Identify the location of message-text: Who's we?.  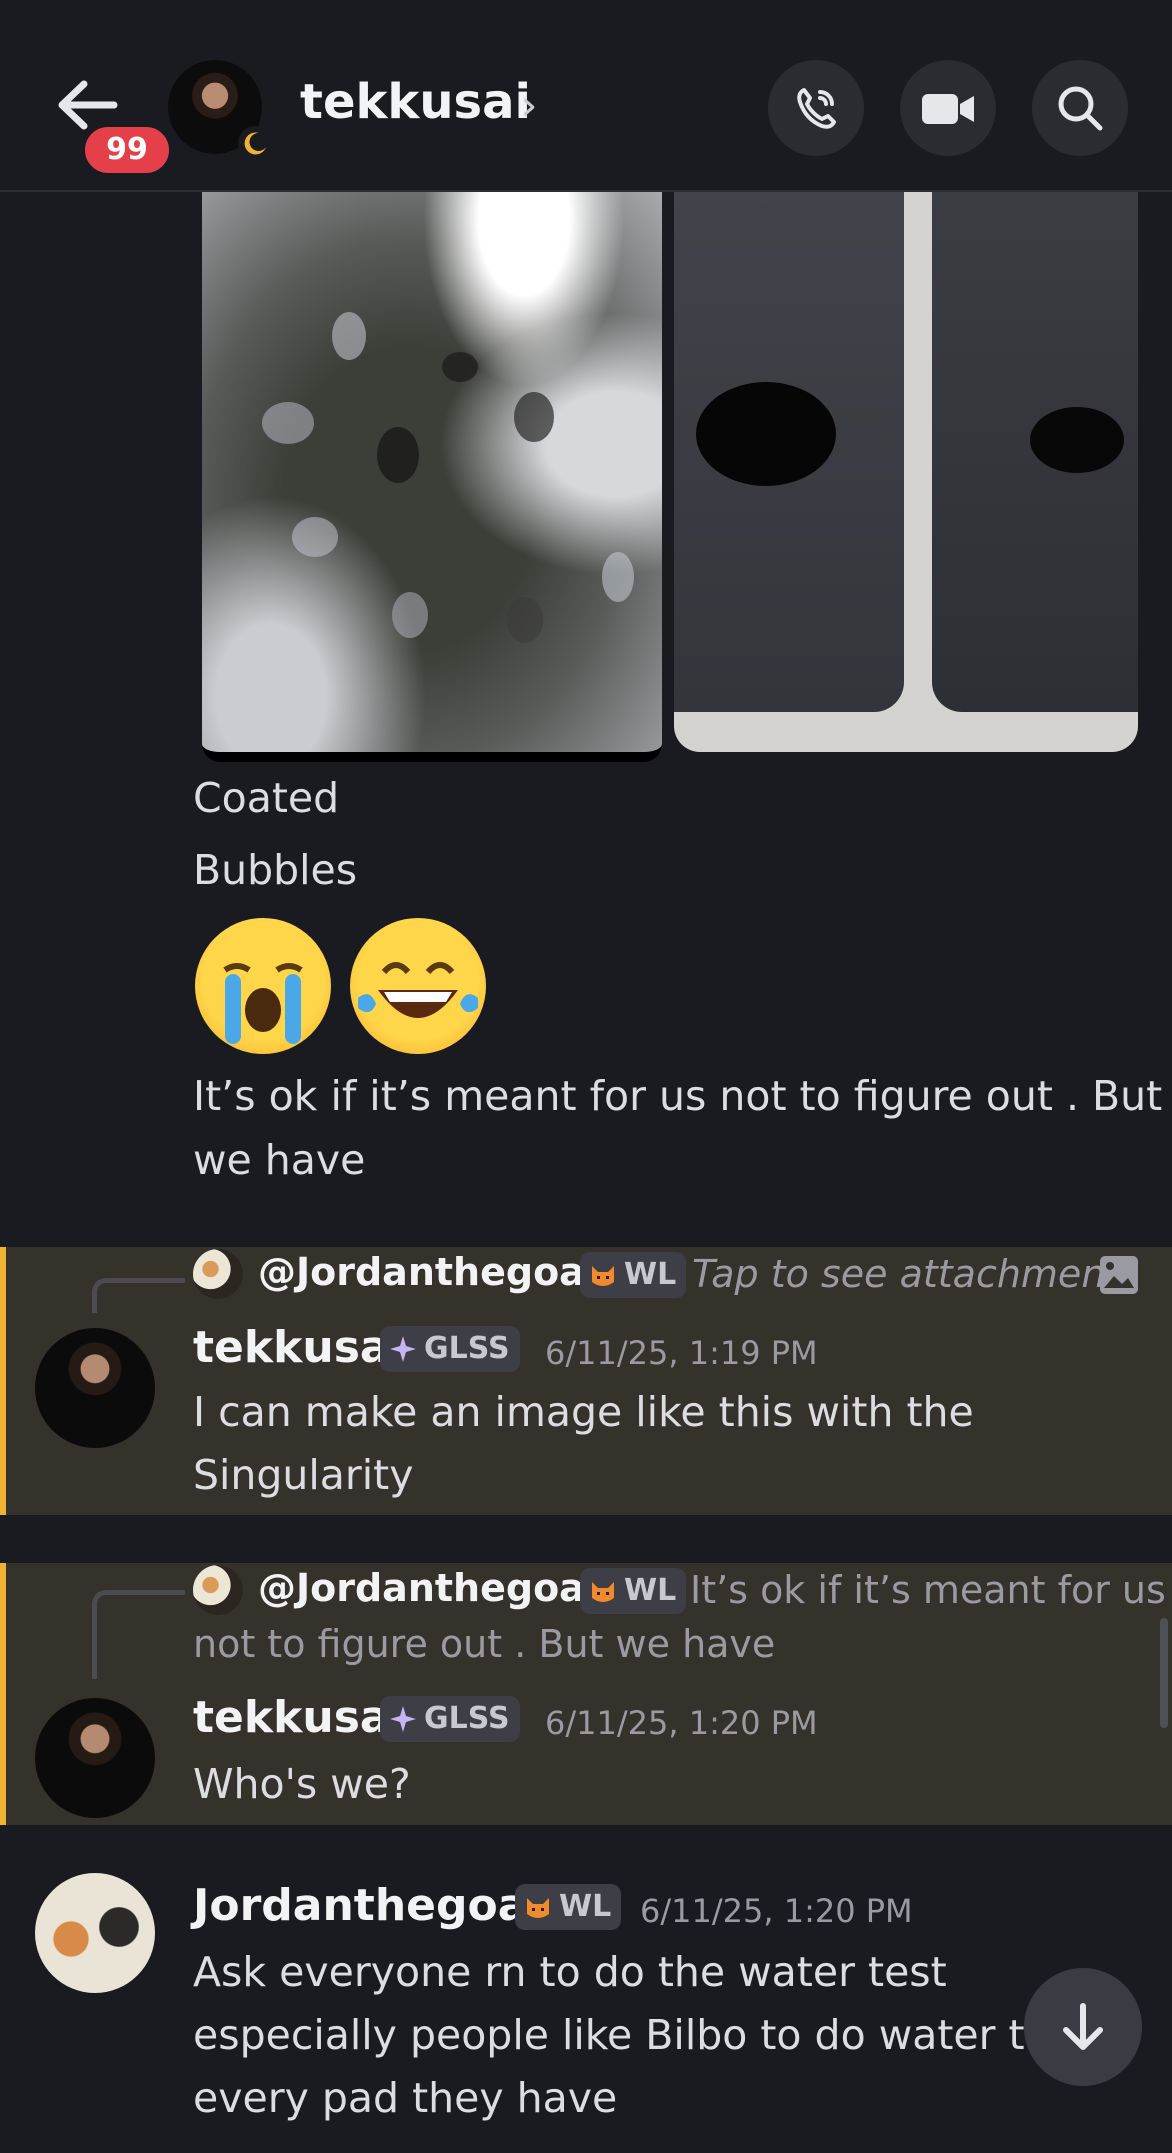
(302, 1784).